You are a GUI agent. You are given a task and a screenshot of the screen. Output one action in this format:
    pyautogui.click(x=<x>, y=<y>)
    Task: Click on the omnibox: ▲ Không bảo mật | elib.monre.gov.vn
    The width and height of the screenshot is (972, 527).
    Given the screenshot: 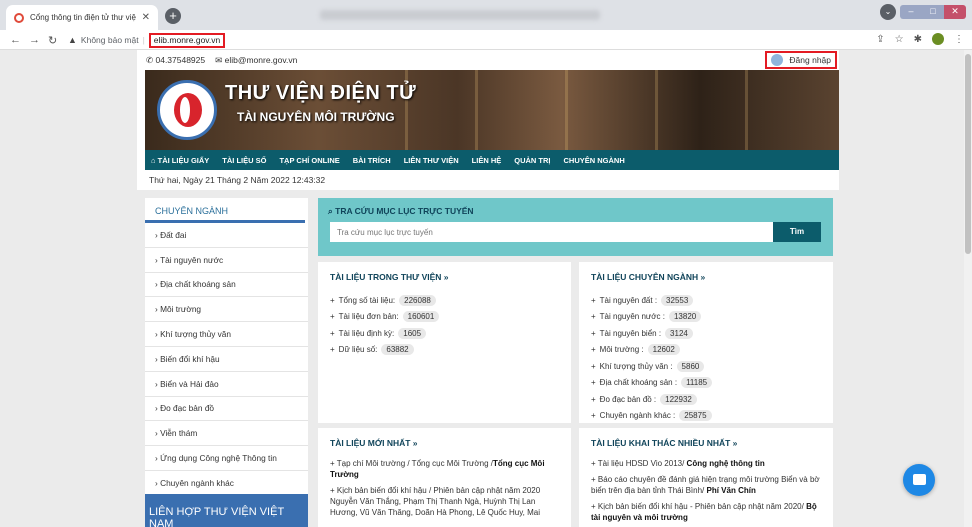 What is the action you would take?
    pyautogui.click(x=463, y=40)
    